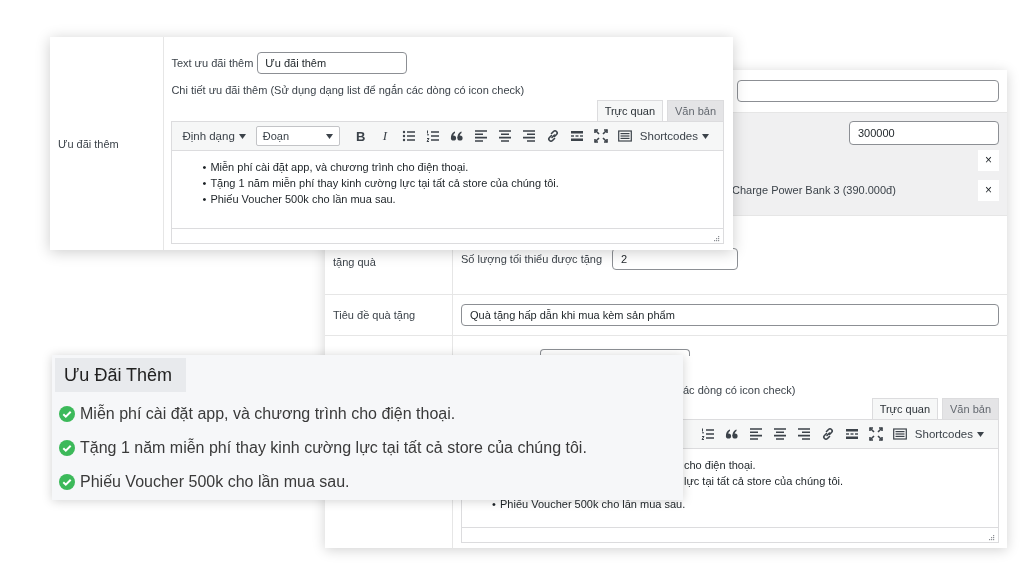  Describe the element at coordinates (268, 414) in the screenshot. I see `offer-item: Miễn phí cài đặt app, và chương trình cho điện thoại.` at that location.